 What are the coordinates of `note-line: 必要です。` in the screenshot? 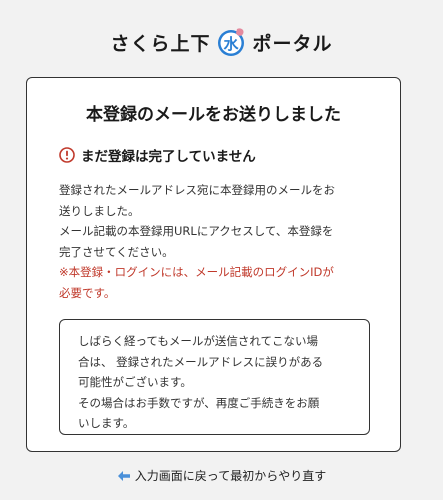 It's located at (87, 292).